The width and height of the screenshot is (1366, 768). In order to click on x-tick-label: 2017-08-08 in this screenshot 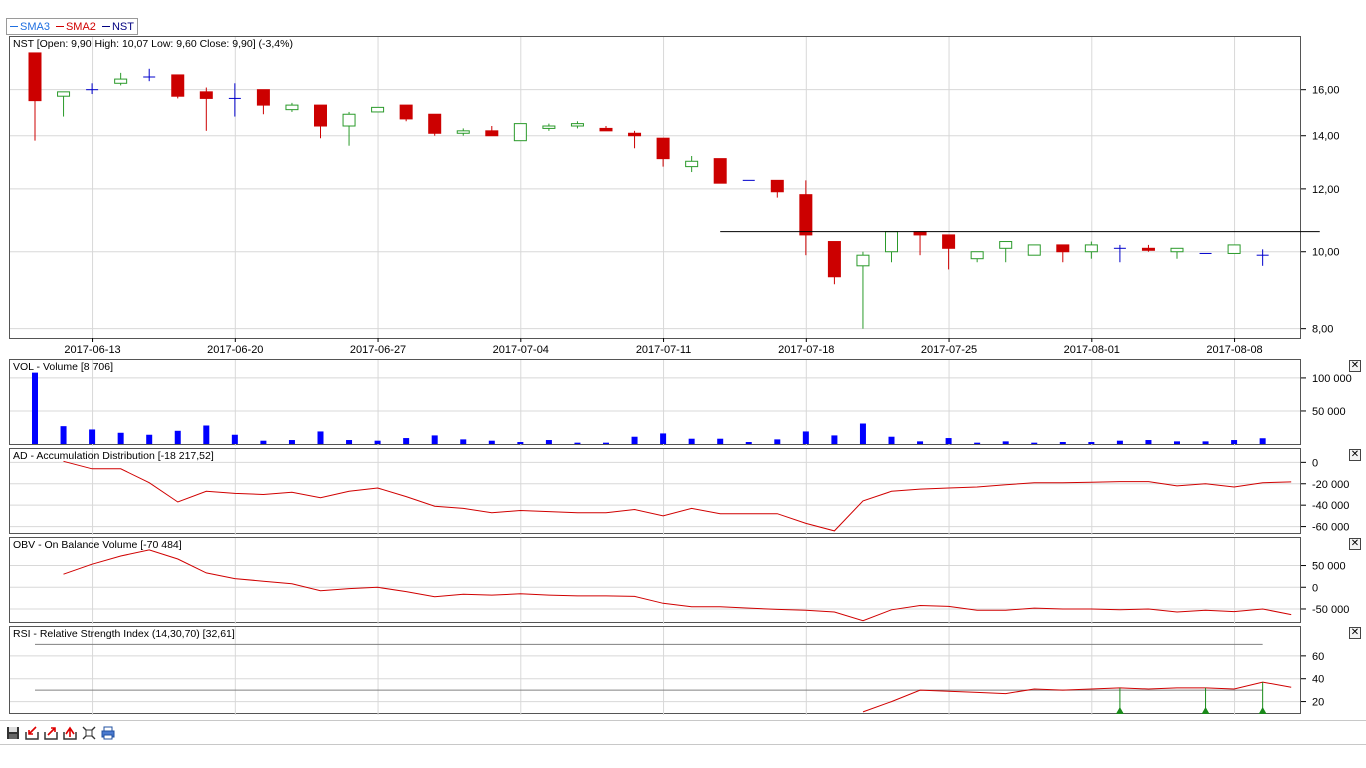, I will do `click(1234, 350)`.